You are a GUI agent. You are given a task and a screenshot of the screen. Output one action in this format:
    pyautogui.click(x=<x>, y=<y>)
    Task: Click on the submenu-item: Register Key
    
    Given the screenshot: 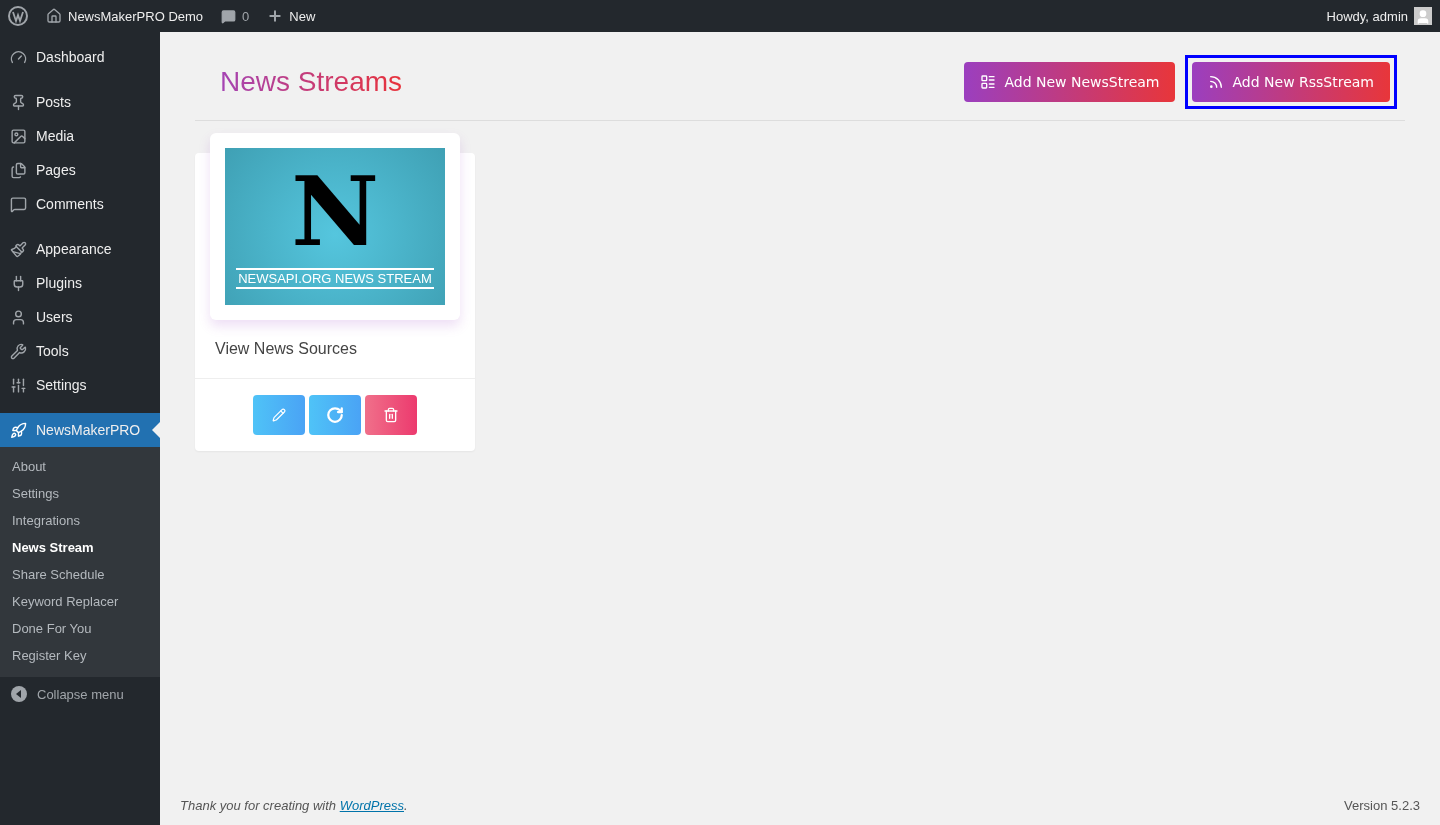 What is the action you would take?
    pyautogui.click(x=80, y=655)
    